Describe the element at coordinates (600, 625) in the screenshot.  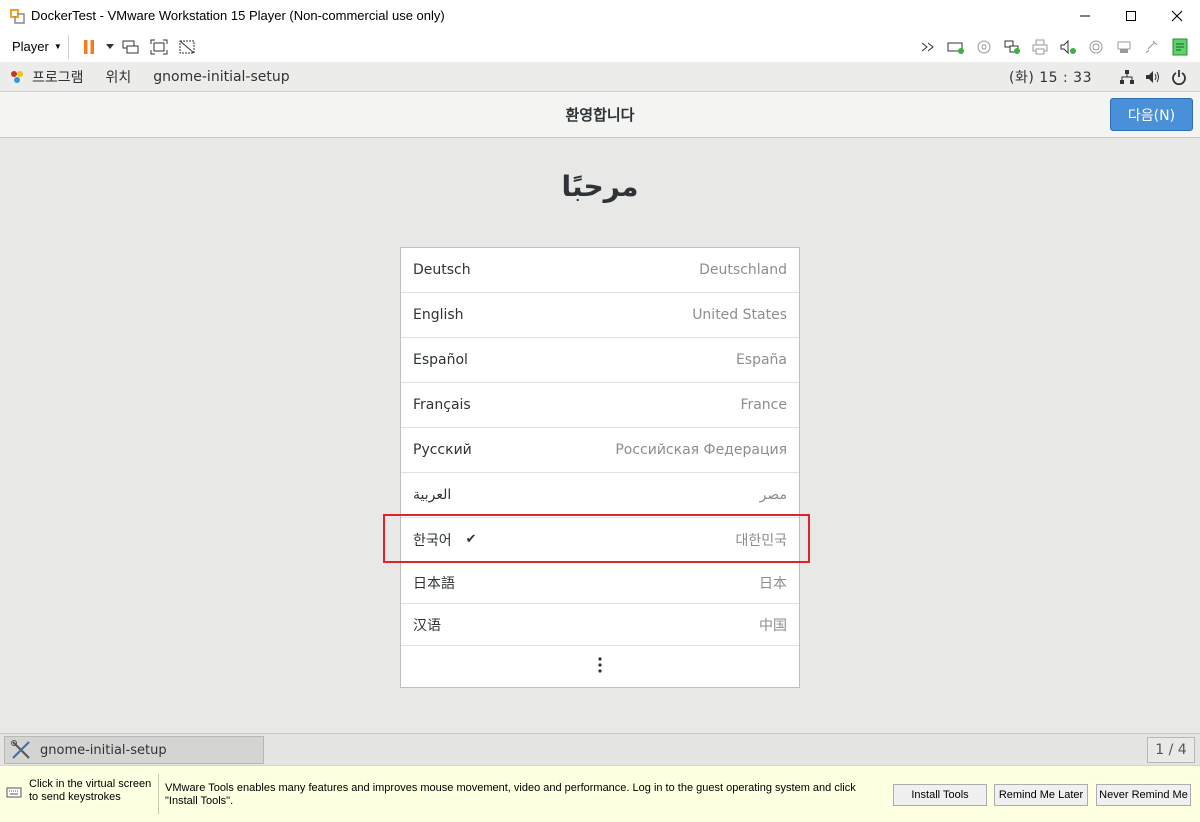
I see `language-row-chinese: 汉语 中国` at that location.